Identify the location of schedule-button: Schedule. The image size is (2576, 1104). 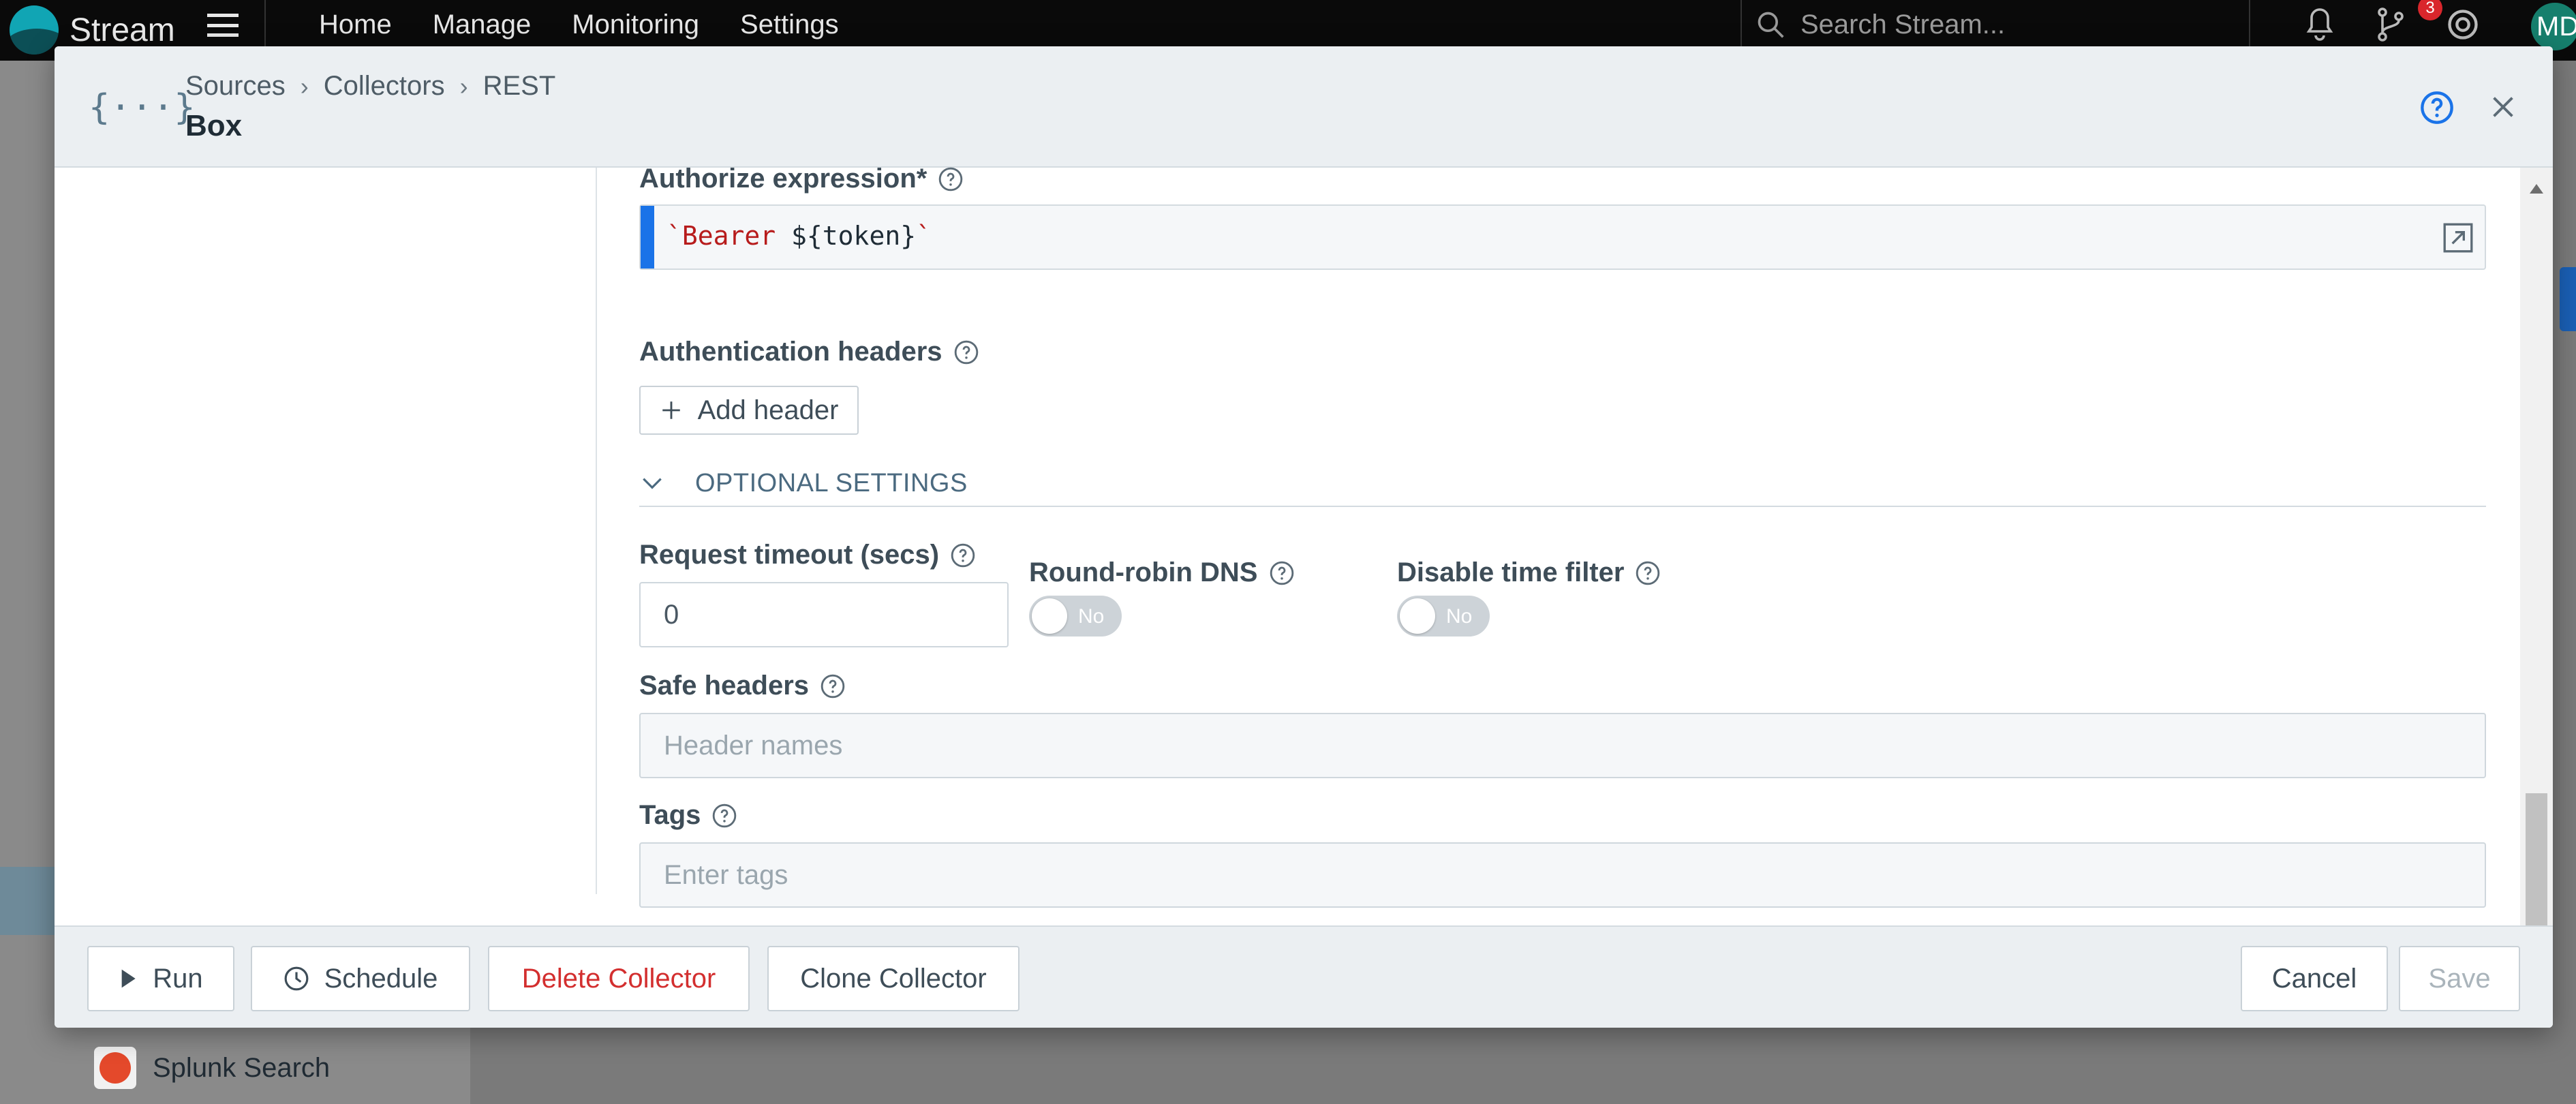
(361, 979).